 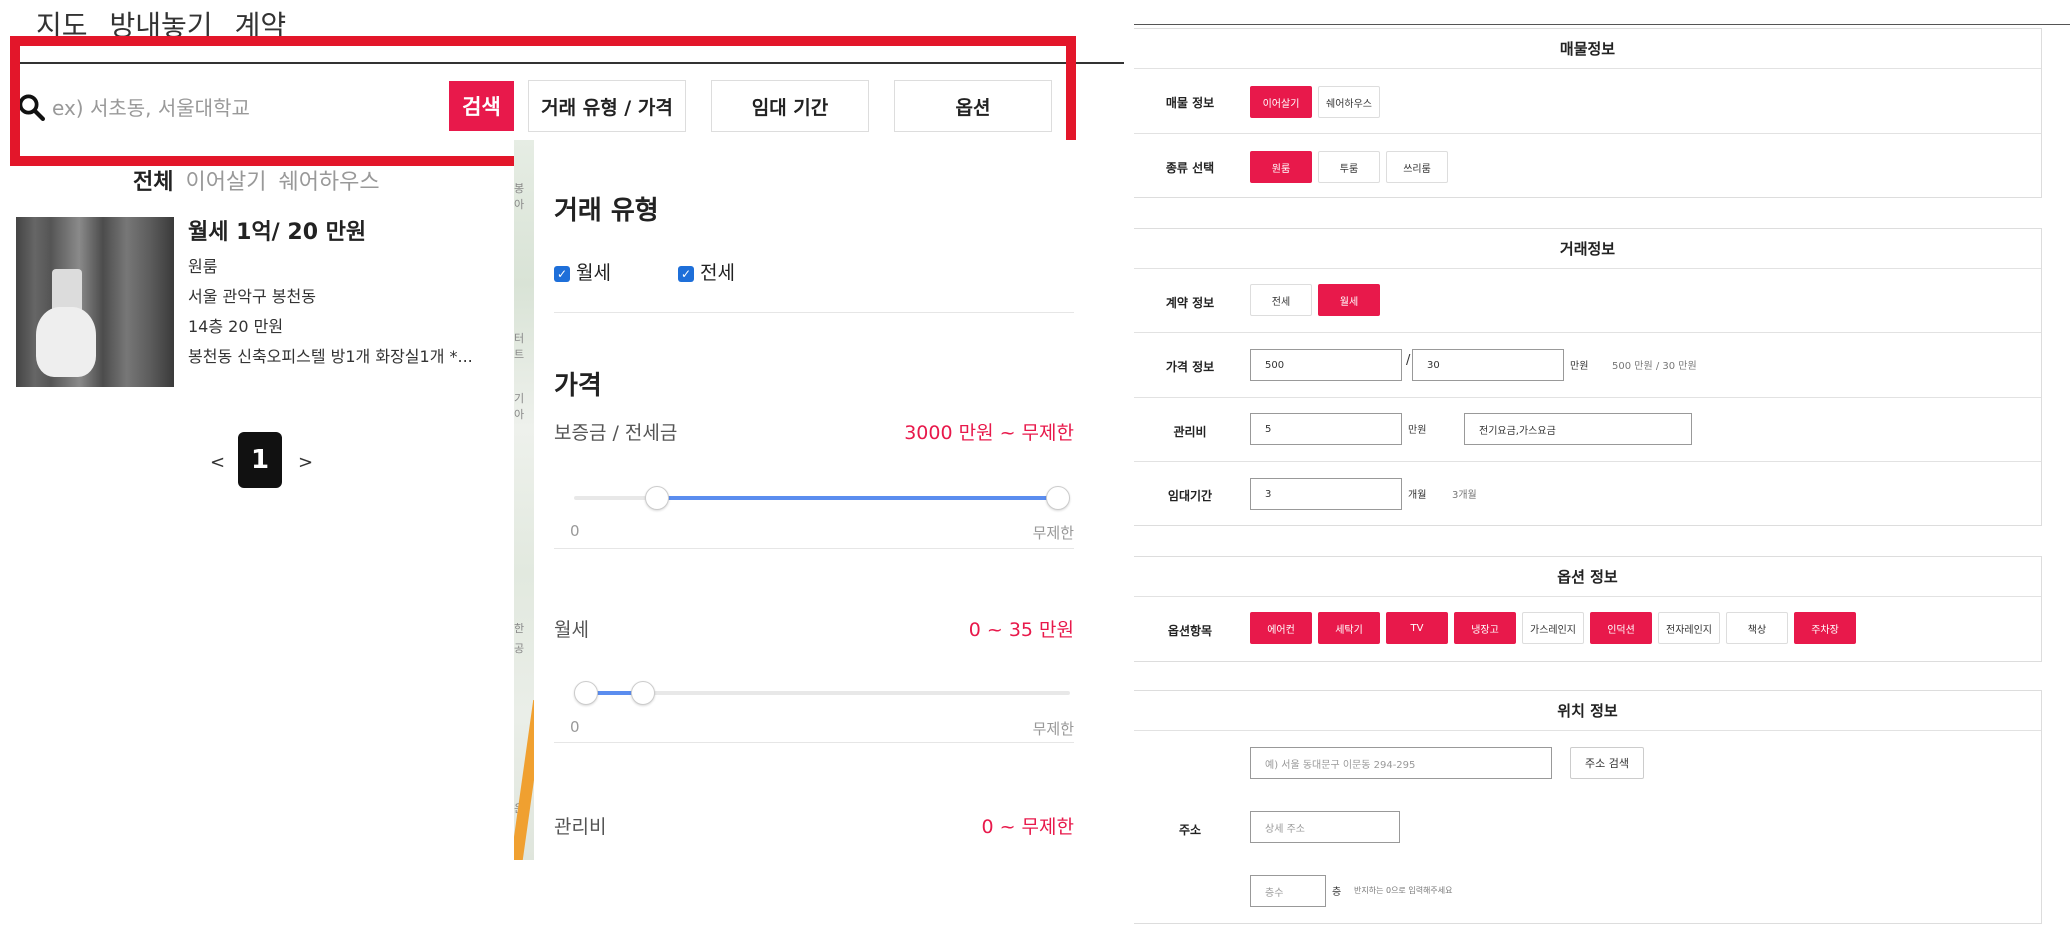 I want to click on pagination-prev: <, so click(x=217, y=462).